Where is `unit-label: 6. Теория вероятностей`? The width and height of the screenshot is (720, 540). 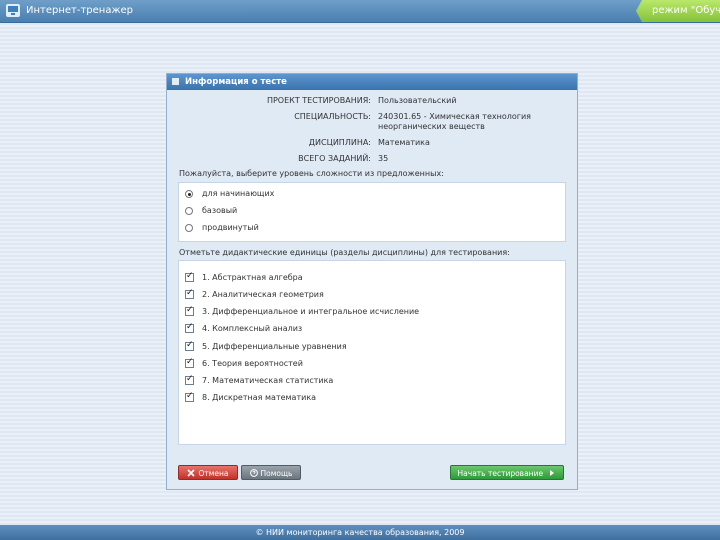 unit-label: 6. Теория вероятностей is located at coordinates (252, 363).